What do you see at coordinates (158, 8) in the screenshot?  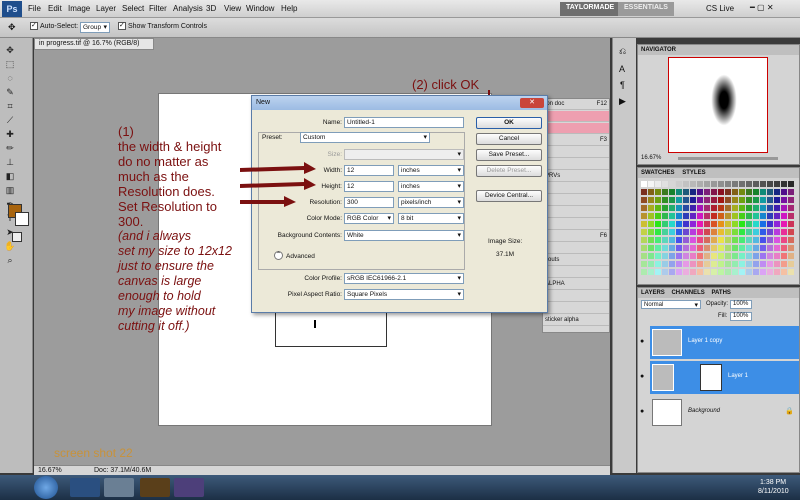 I see `menu-filter: Filter` at bounding box center [158, 8].